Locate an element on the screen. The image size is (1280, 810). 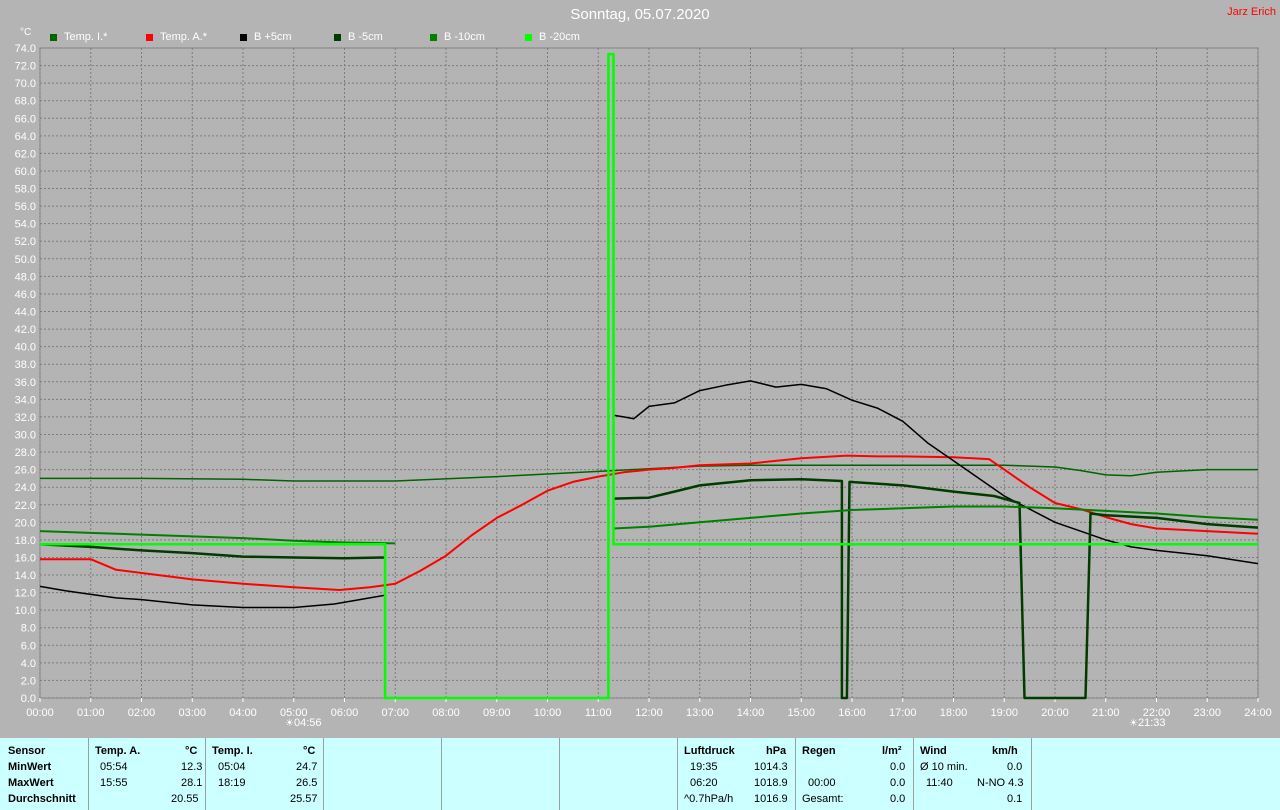
temp-i-min-time: 05:04 is located at coordinates (232, 767).